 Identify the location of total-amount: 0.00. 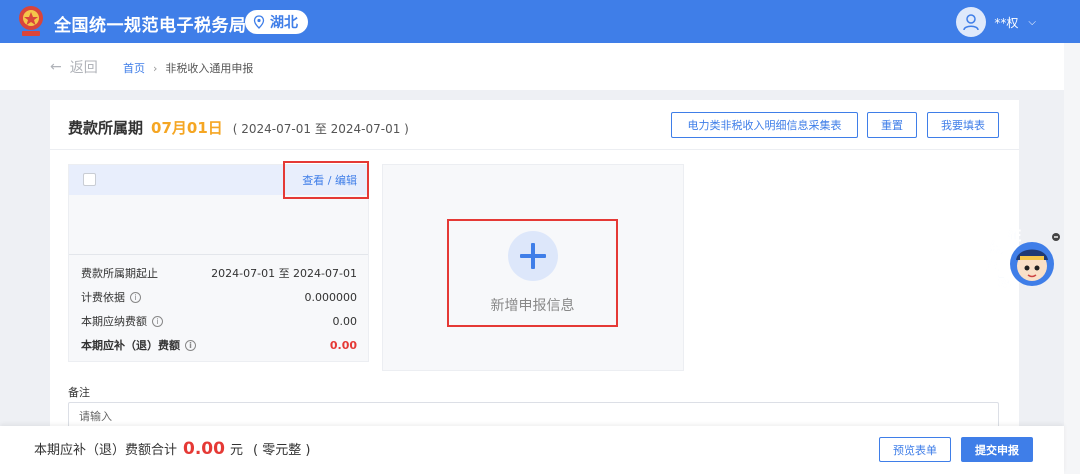
(204, 449).